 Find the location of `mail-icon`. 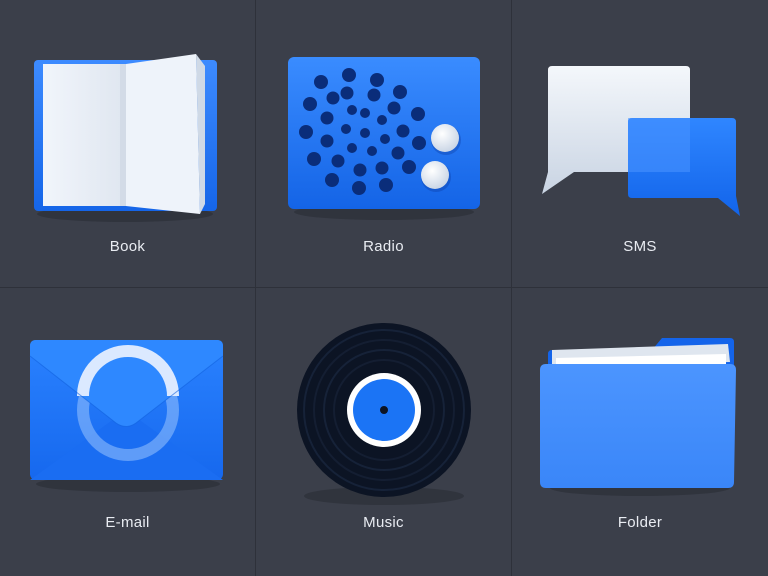

mail-icon is located at coordinates (126, 416).